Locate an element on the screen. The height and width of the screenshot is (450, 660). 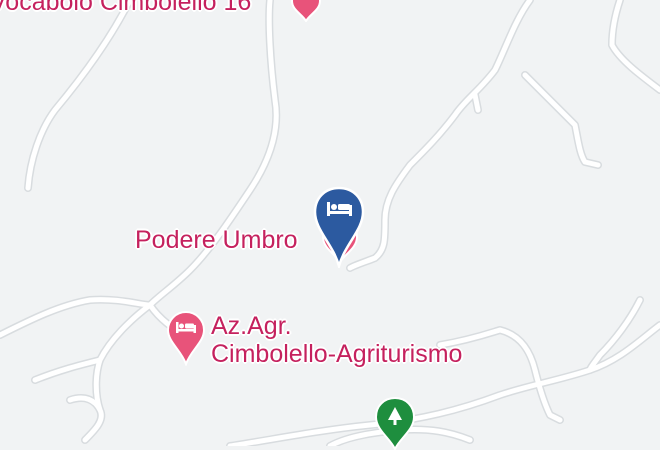
place-label-podere-umbro: Podere Umbro is located at coordinates (216, 240).